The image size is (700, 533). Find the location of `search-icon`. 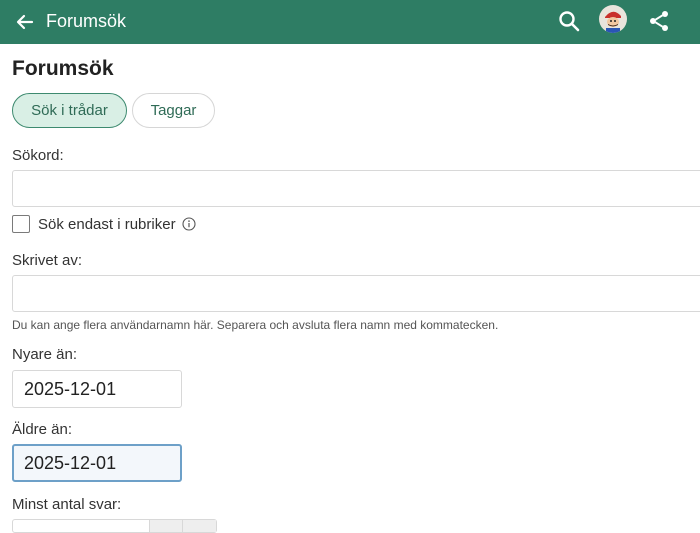

search-icon is located at coordinates (569, 21).